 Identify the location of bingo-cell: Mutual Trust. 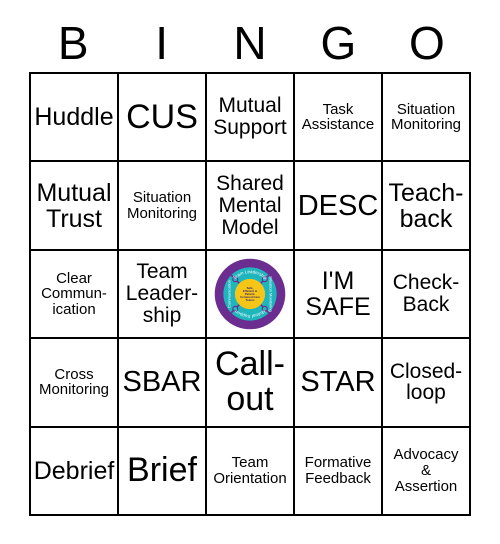
(75, 206).